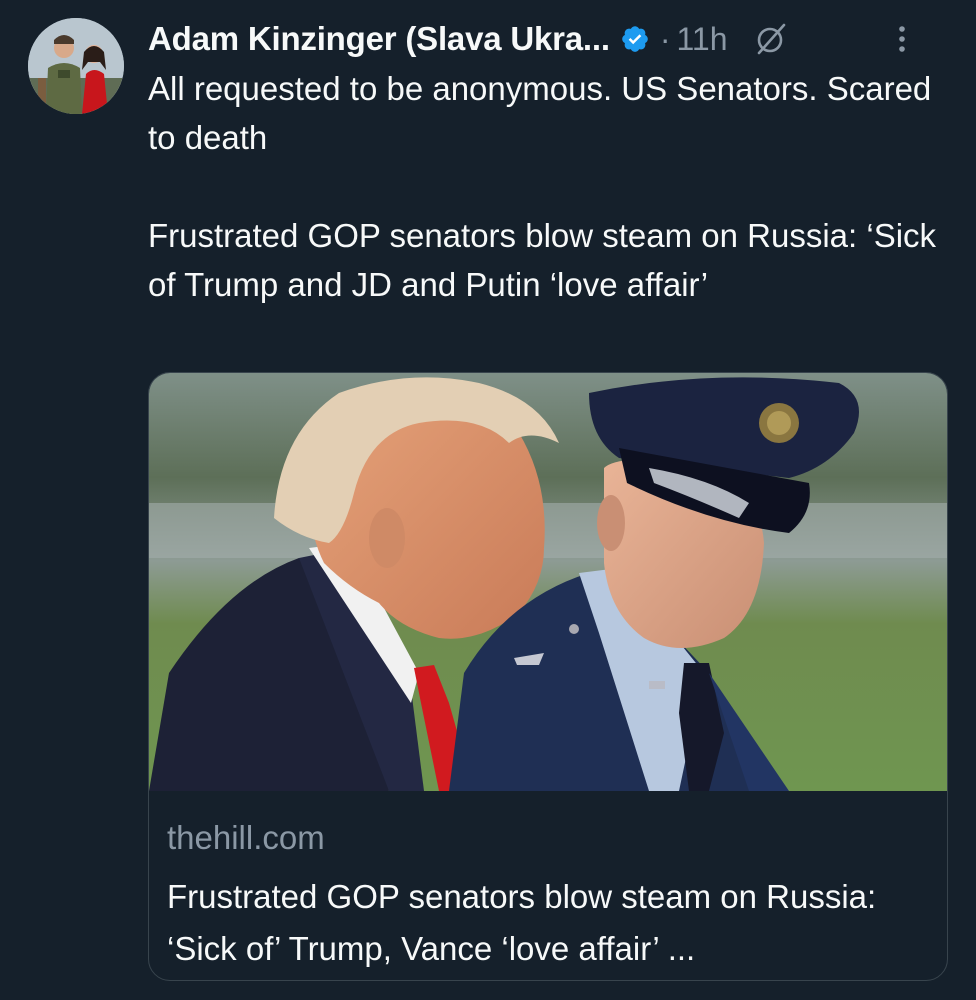  I want to click on card-domain: thehill.com, so click(246, 837).